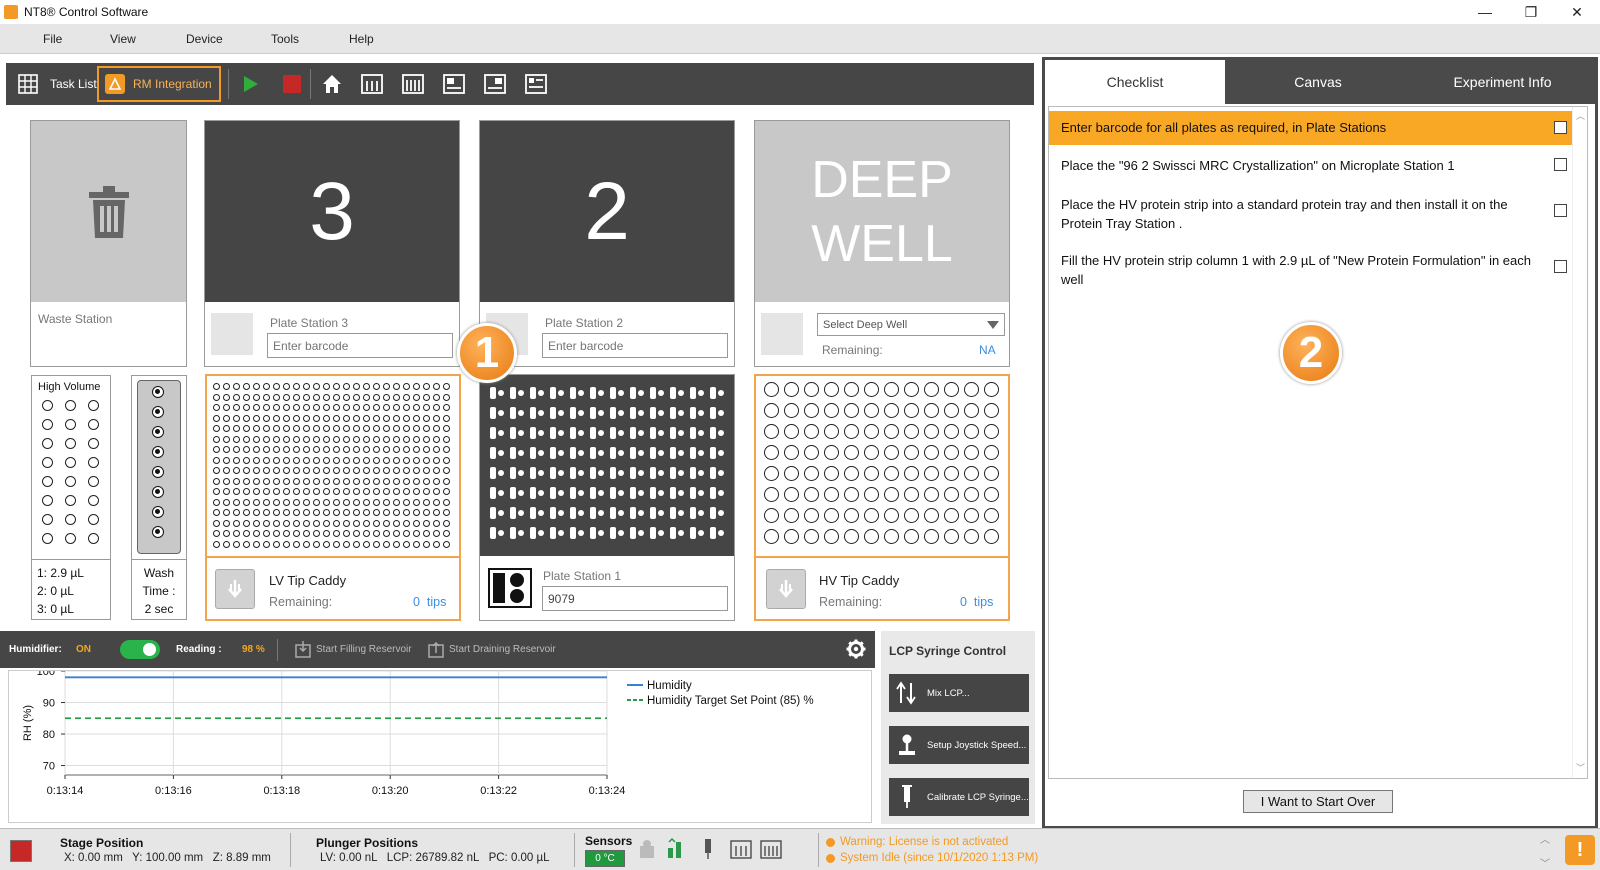  What do you see at coordinates (1531, 12) in the screenshot?
I see `restore-button: ❐` at bounding box center [1531, 12].